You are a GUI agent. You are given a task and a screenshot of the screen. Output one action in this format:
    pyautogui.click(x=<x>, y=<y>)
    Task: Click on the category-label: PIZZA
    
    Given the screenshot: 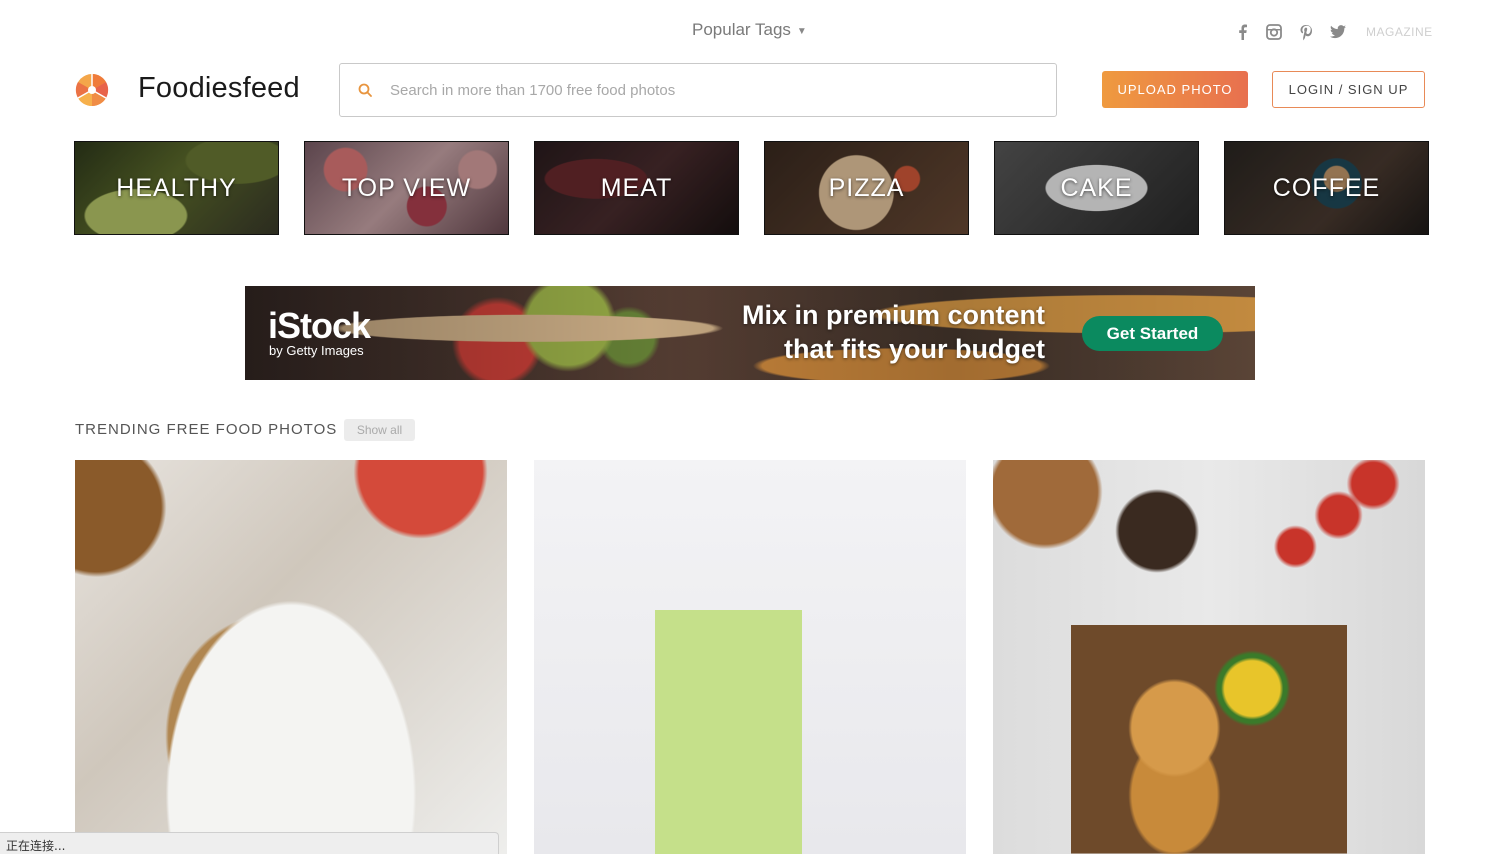 What is the action you would take?
    pyautogui.click(x=866, y=187)
    